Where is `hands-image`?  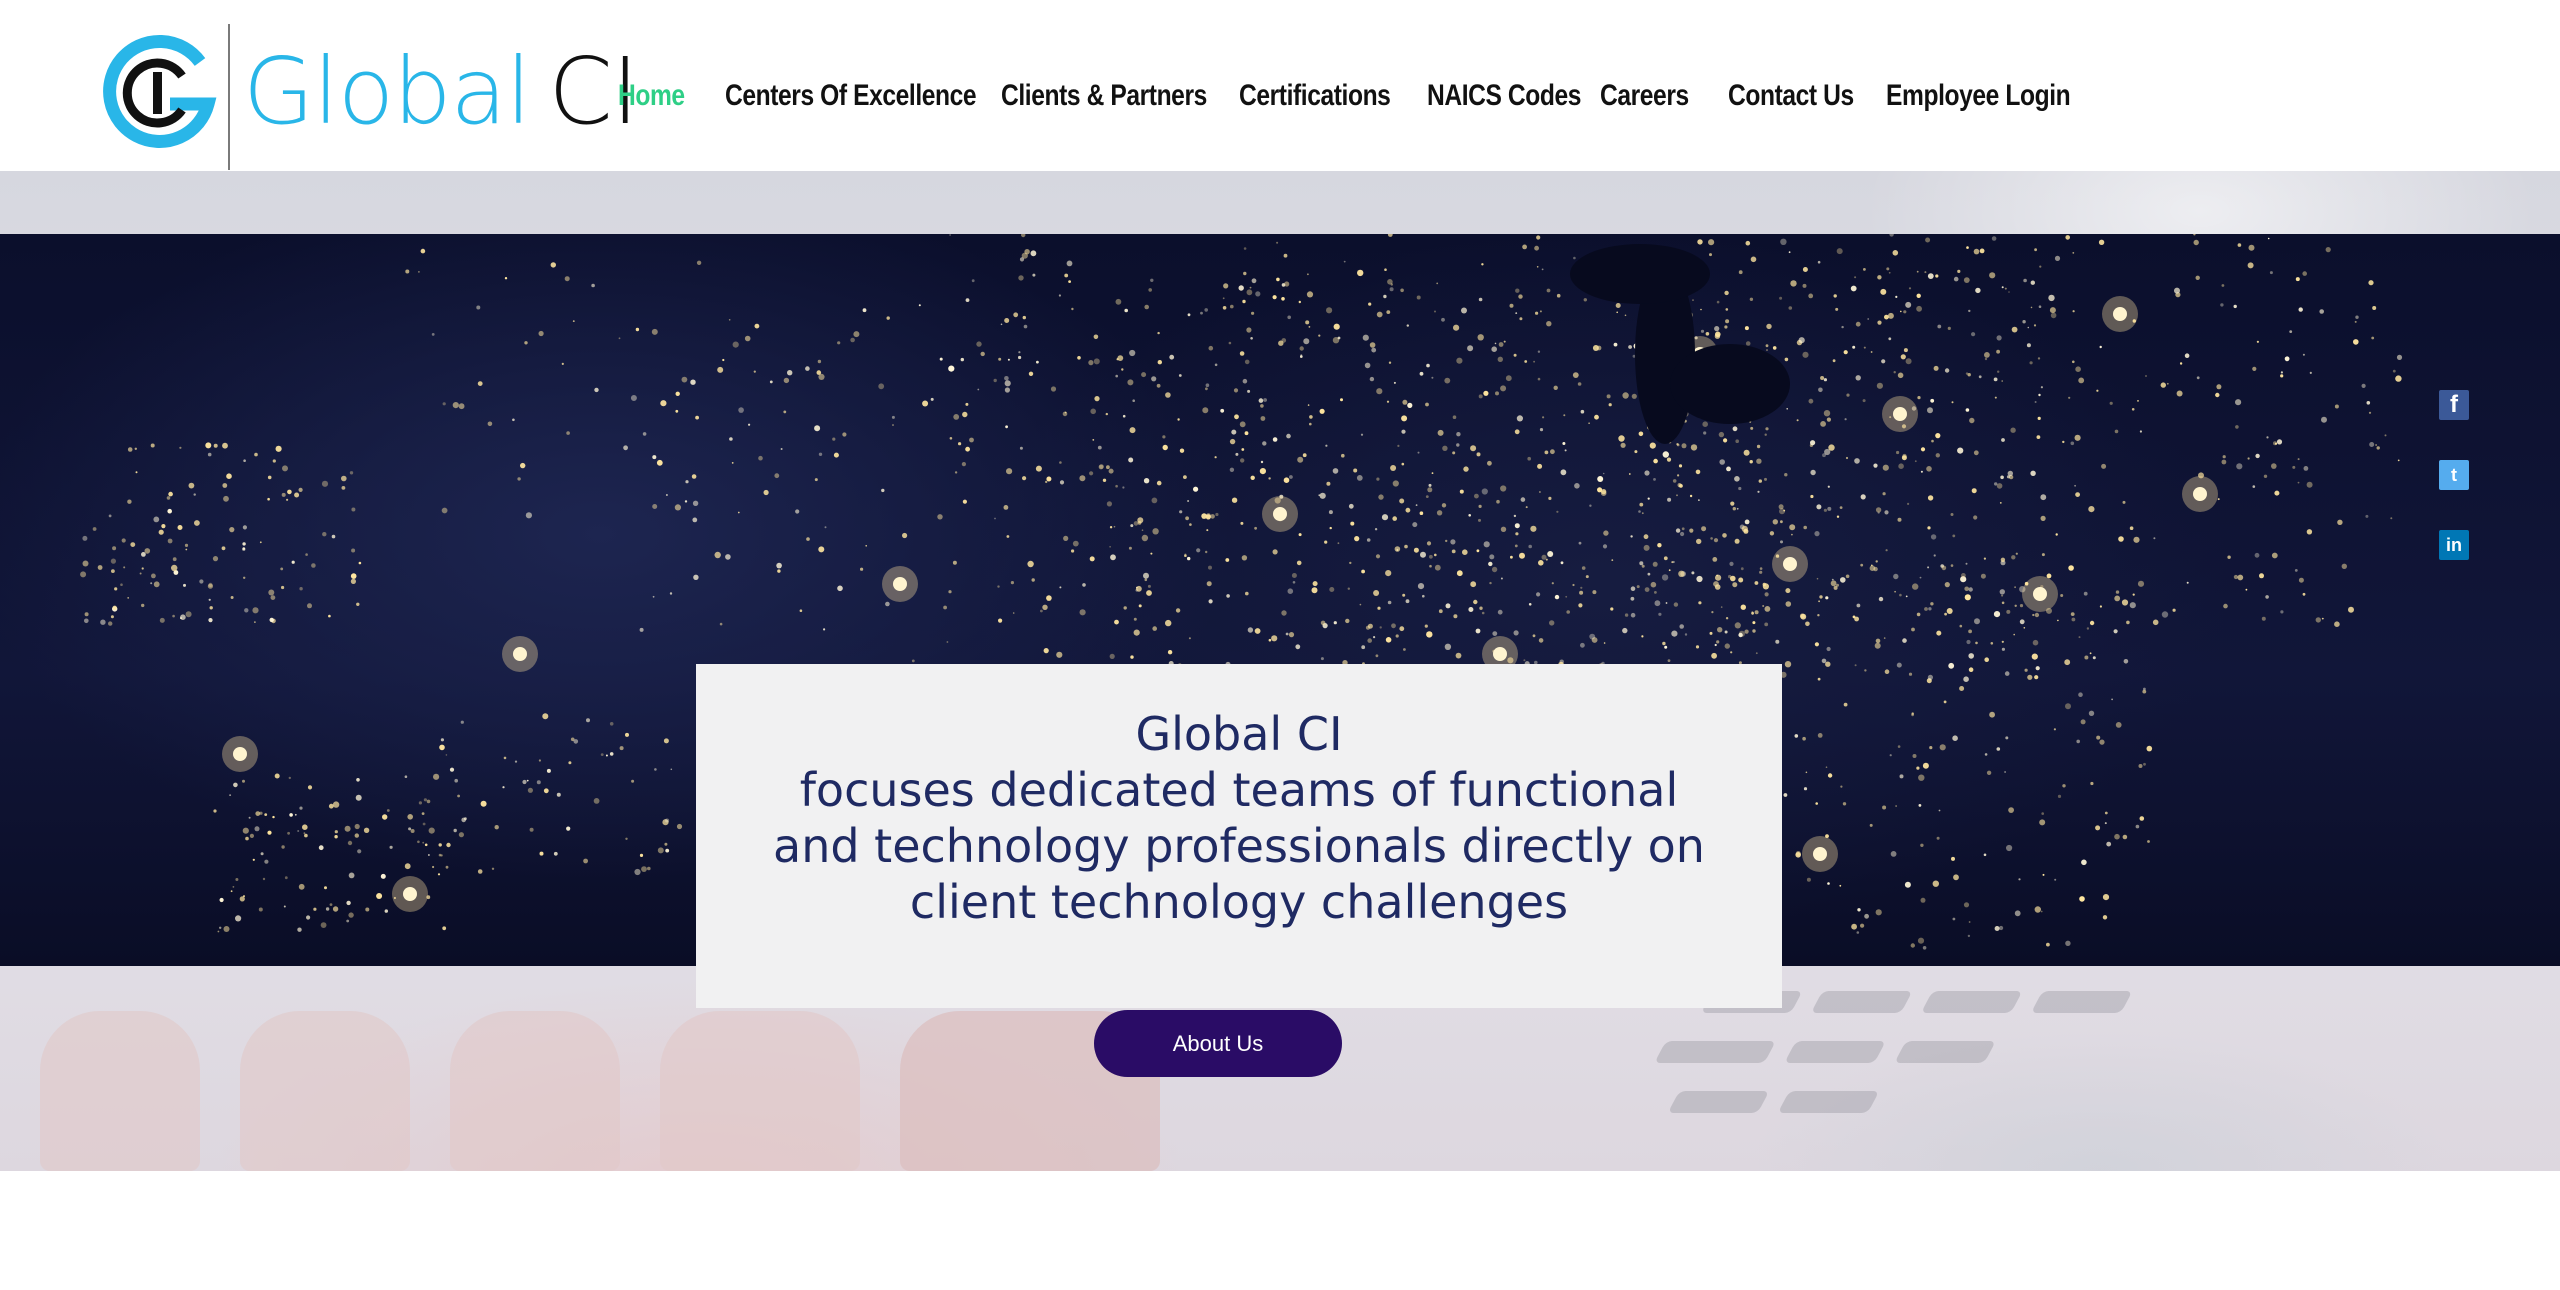 hands-image is located at coordinates (600, 1091).